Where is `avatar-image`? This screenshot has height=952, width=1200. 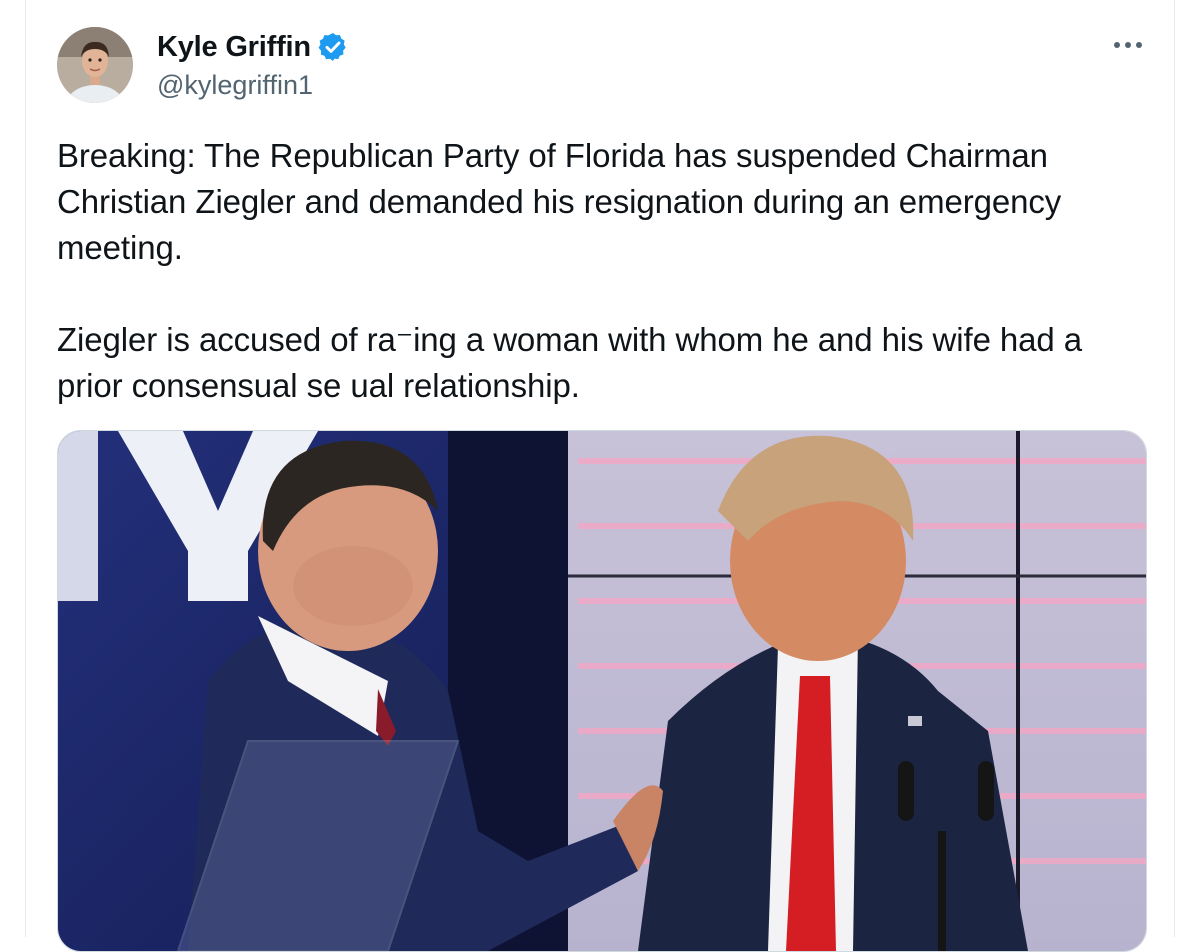
avatar-image is located at coordinates (95, 65).